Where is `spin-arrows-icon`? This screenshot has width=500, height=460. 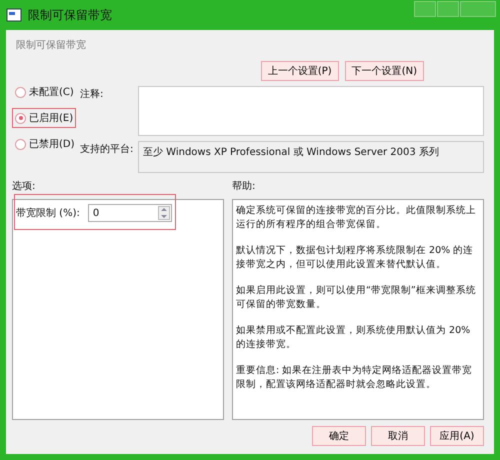 spin-arrows-icon is located at coordinates (164, 213).